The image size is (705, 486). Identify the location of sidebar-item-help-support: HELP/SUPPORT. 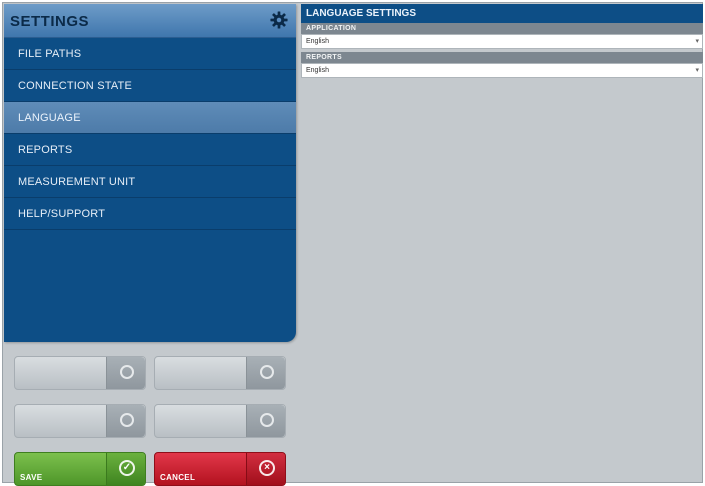
(150, 214).